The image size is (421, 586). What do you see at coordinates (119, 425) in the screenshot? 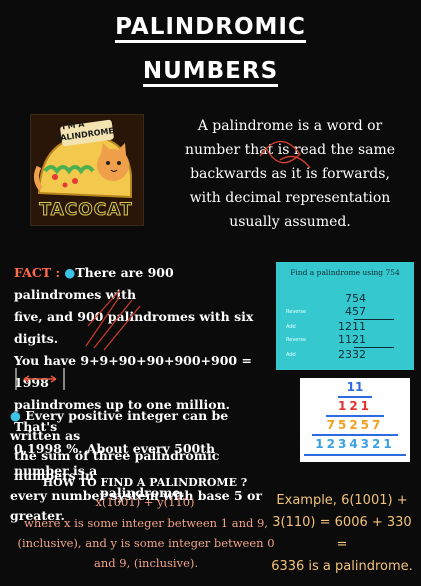
I see `every-line: Every positive integer can be written as` at bounding box center [119, 425].